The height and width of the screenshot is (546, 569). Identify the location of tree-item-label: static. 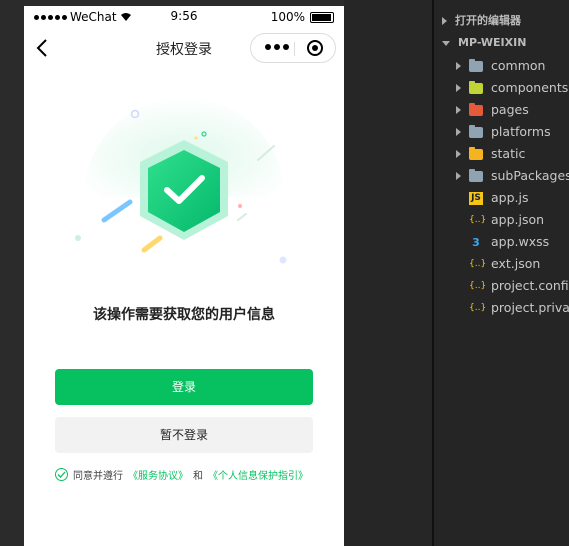
(508, 153).